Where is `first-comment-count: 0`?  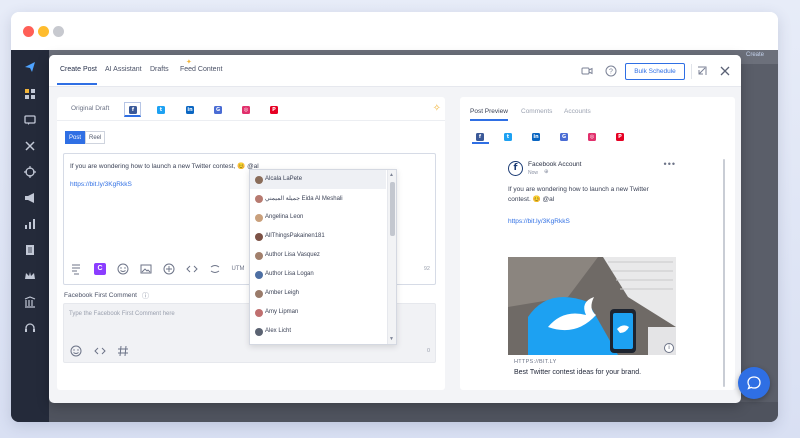 first-comment-count: 0 is located at coordinates (428, 351).